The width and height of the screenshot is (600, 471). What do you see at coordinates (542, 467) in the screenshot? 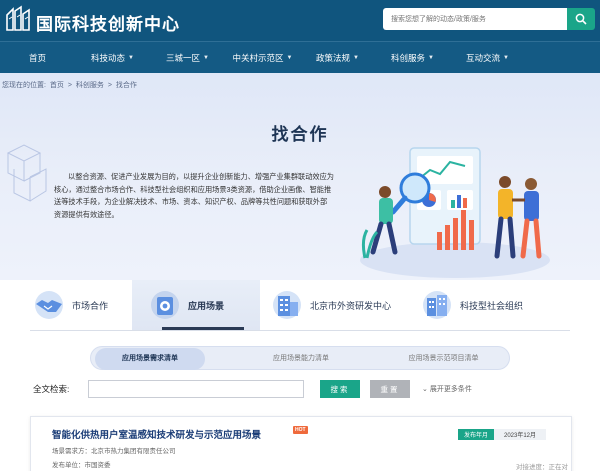
I see `dock-status: 对接进度：正在对接中` at bounding box center [542, 467].